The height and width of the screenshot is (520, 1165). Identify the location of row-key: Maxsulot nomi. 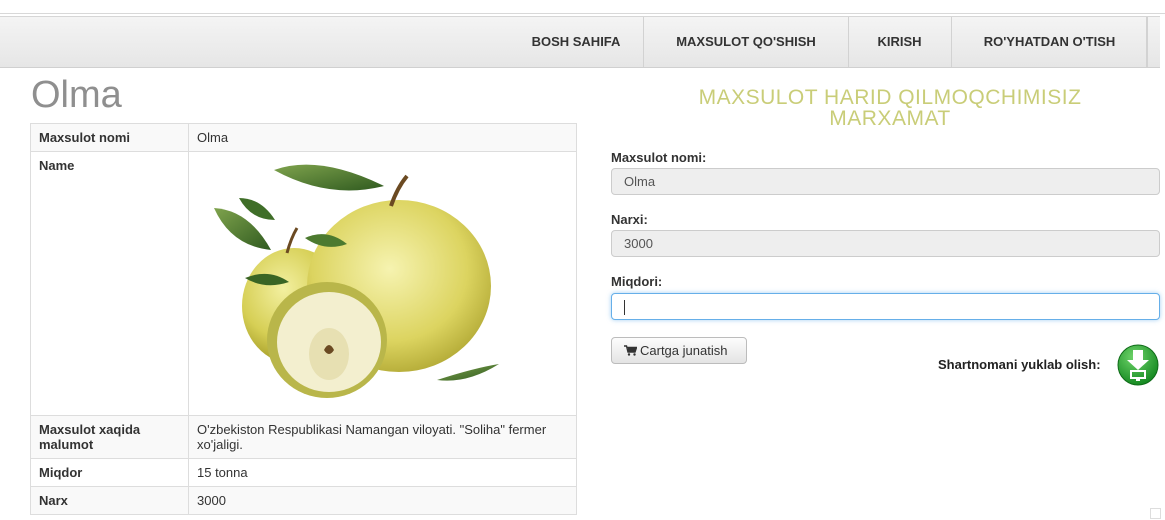
(109, 137).